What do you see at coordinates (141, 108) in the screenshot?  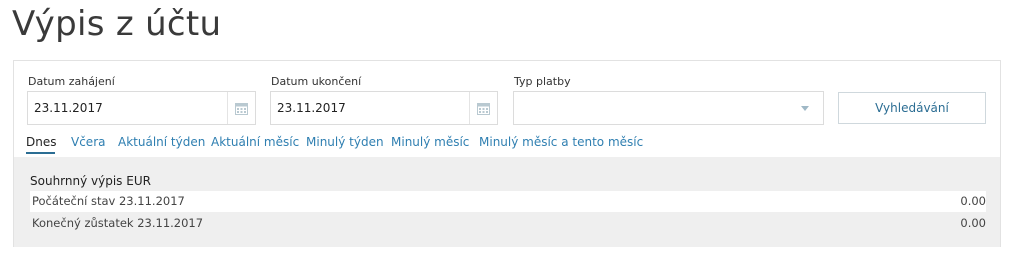 I see `start-date-field: 23.11.2017` at bounding box center [141, 108].